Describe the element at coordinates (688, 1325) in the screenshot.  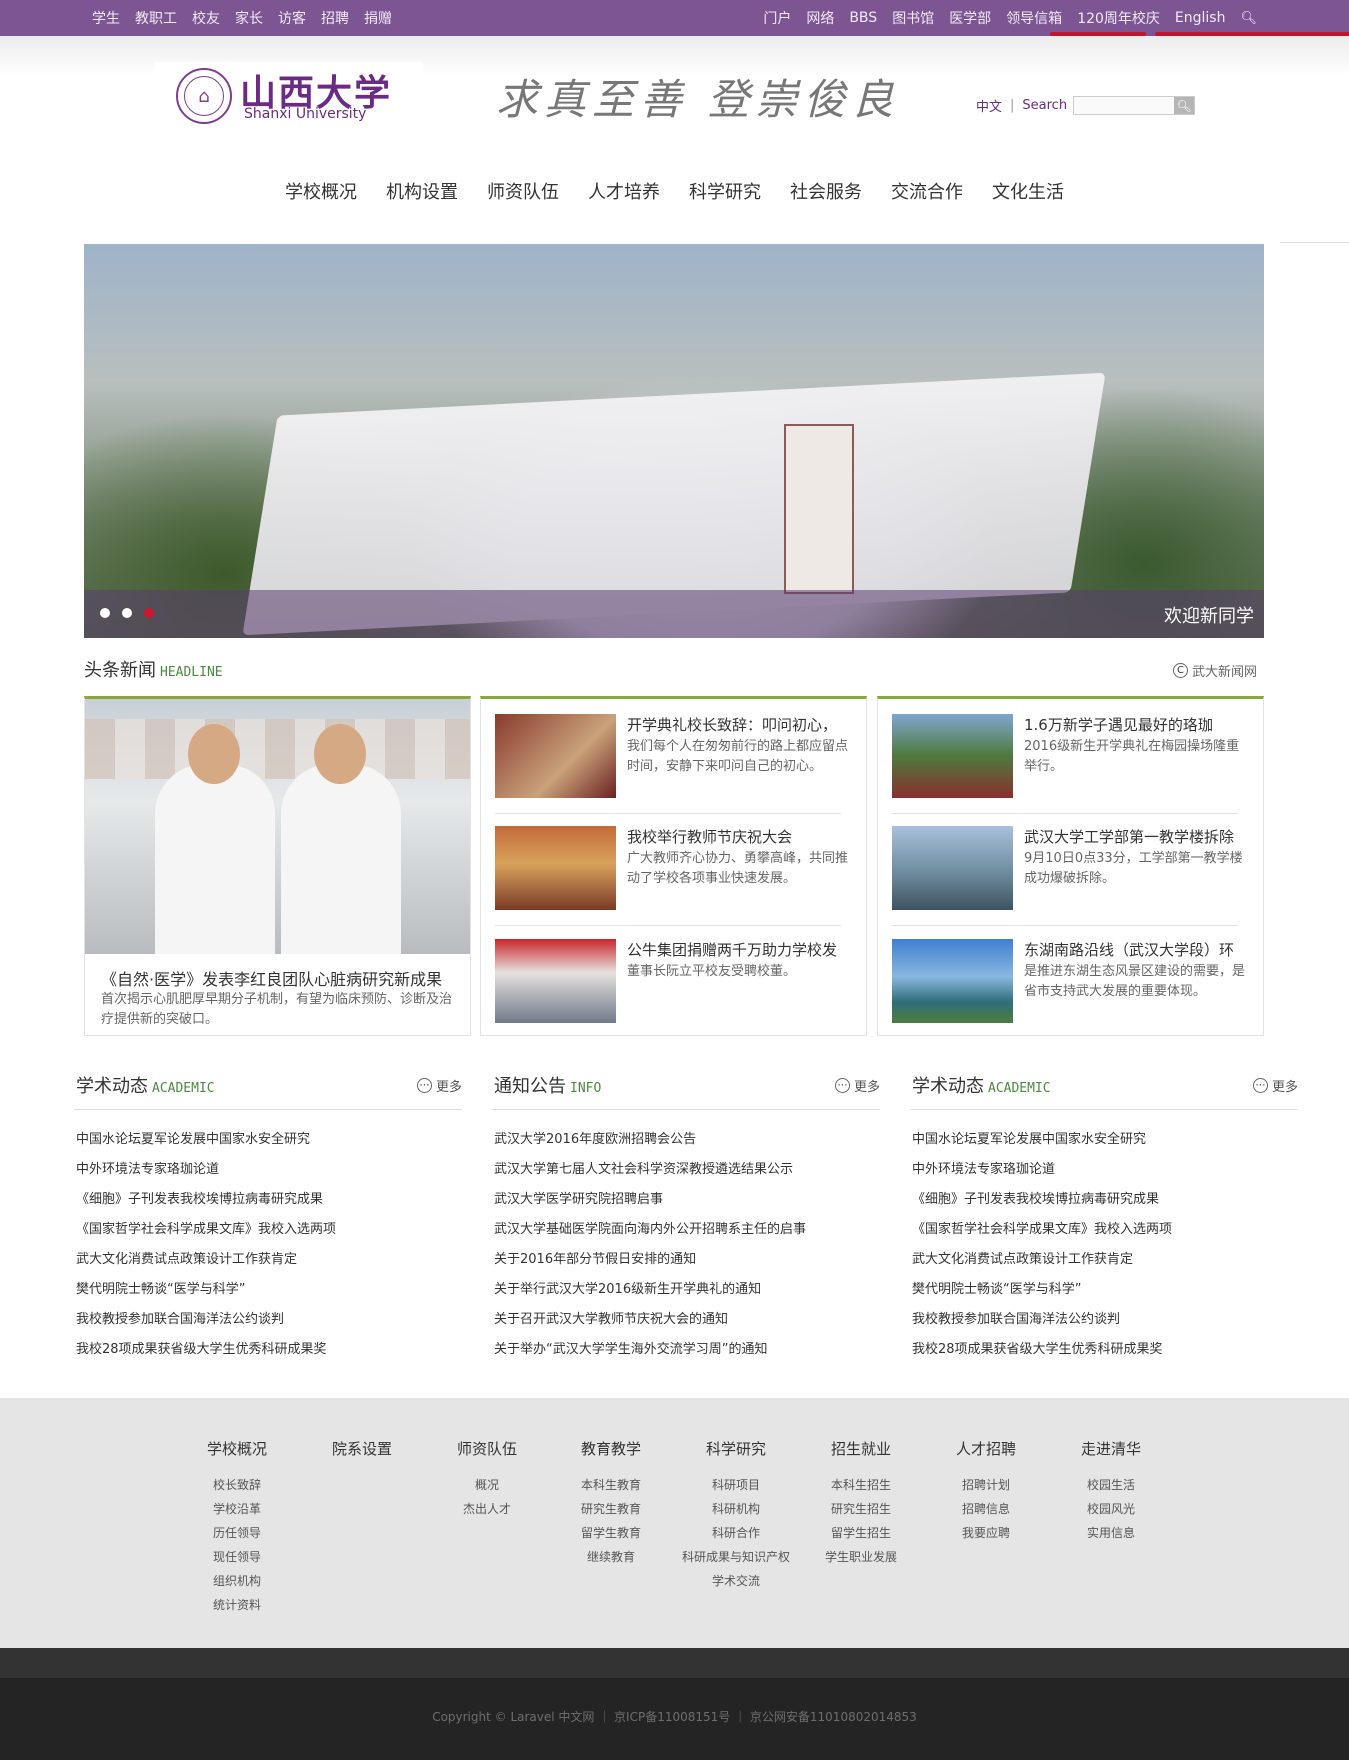
I see `list-item: 关于召开武汉大学教师节庆祝大会的通知` at that location.